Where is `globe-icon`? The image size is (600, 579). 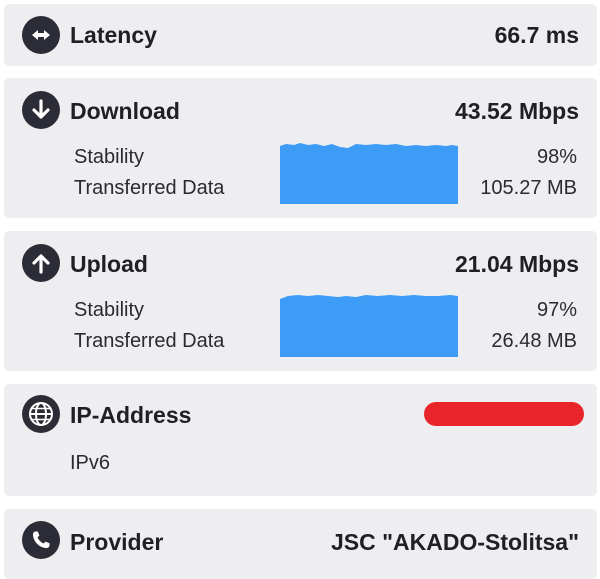 globe-icon is located at coordinates (41, 414).